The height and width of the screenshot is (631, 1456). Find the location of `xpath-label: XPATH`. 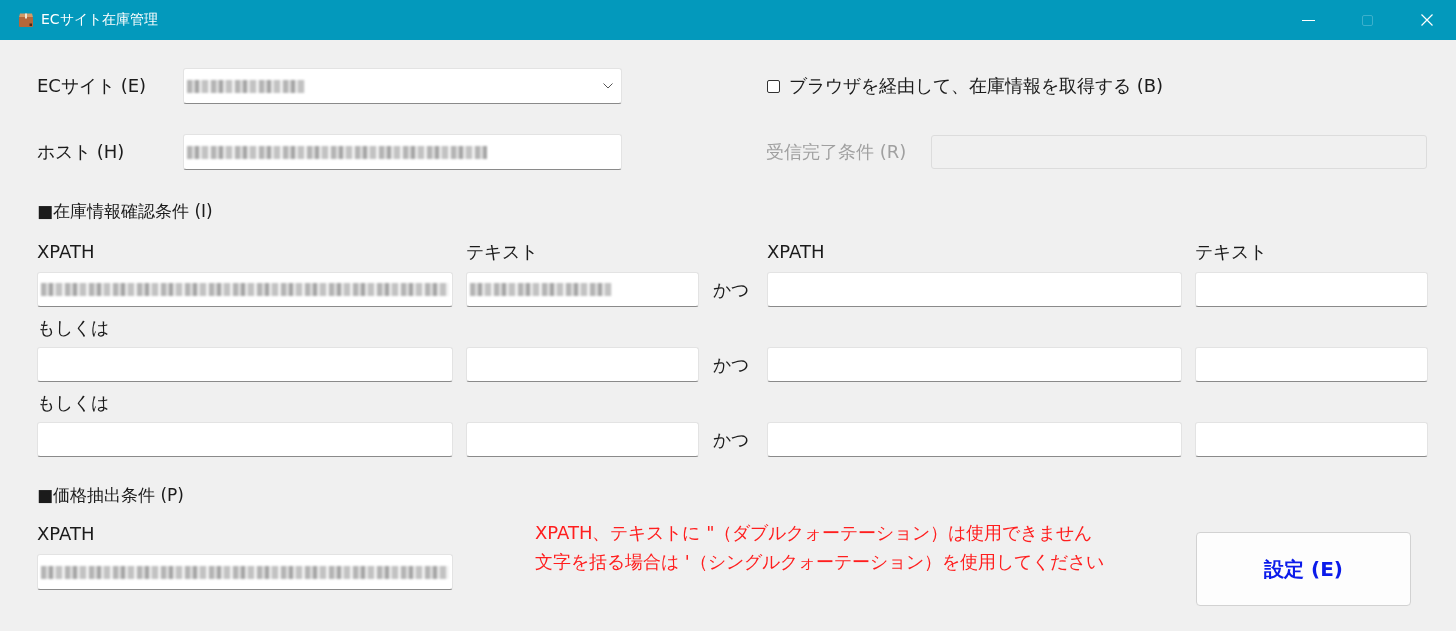

xpath-label: XPATH is located at coordinates (66, 534).